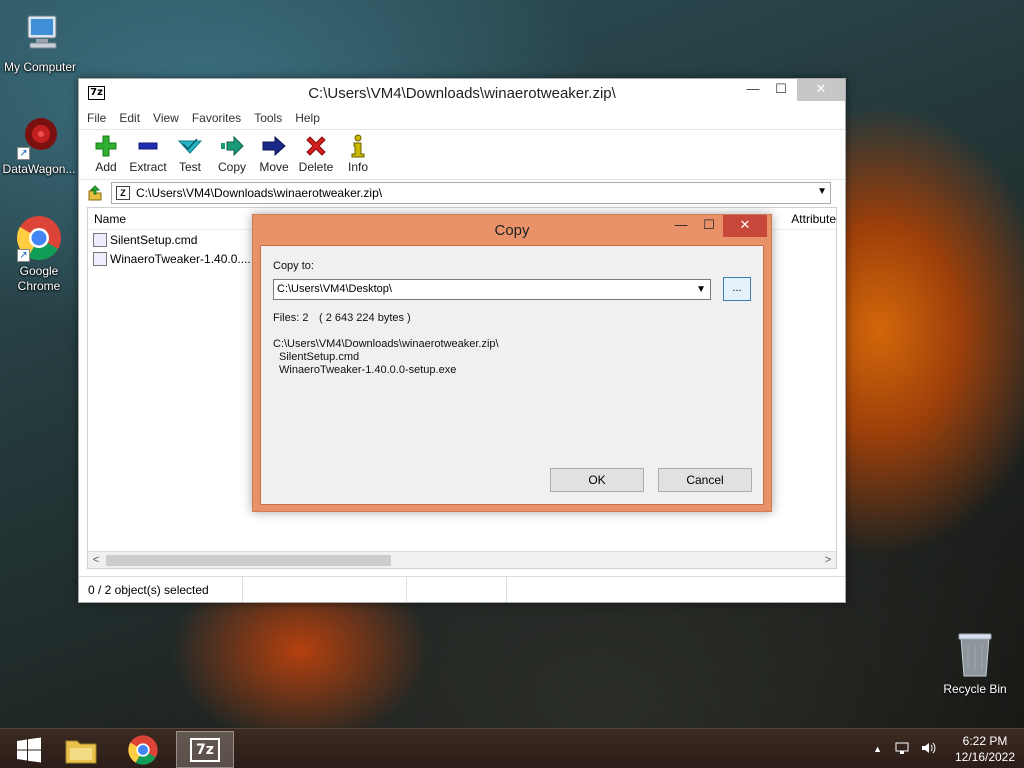 The width and height of the screenshot is (1024, 768). Describe the element at coordinates (512, 230) in the screenshot. I see `dialog-titlebar: Copy — ☐ ✕` at that location.